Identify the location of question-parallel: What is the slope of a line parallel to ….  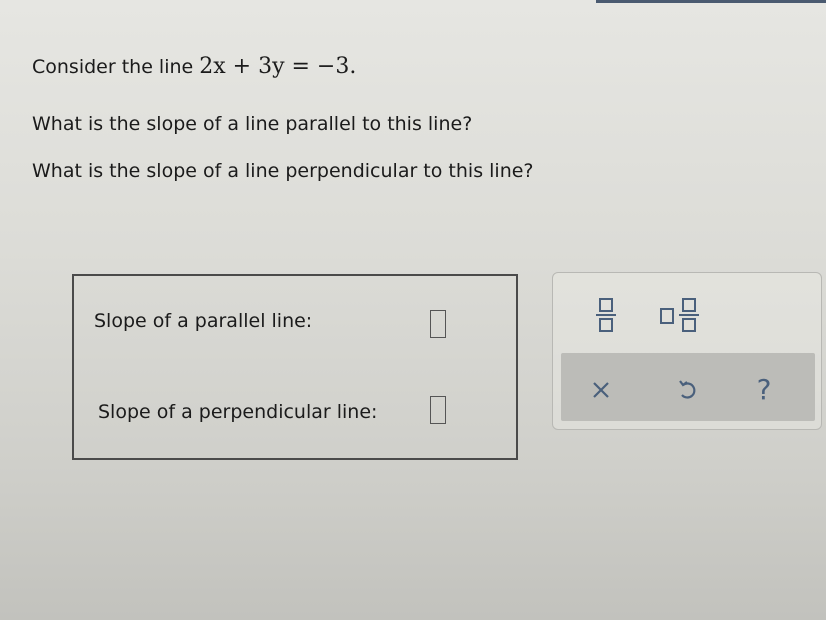
(252, 124).